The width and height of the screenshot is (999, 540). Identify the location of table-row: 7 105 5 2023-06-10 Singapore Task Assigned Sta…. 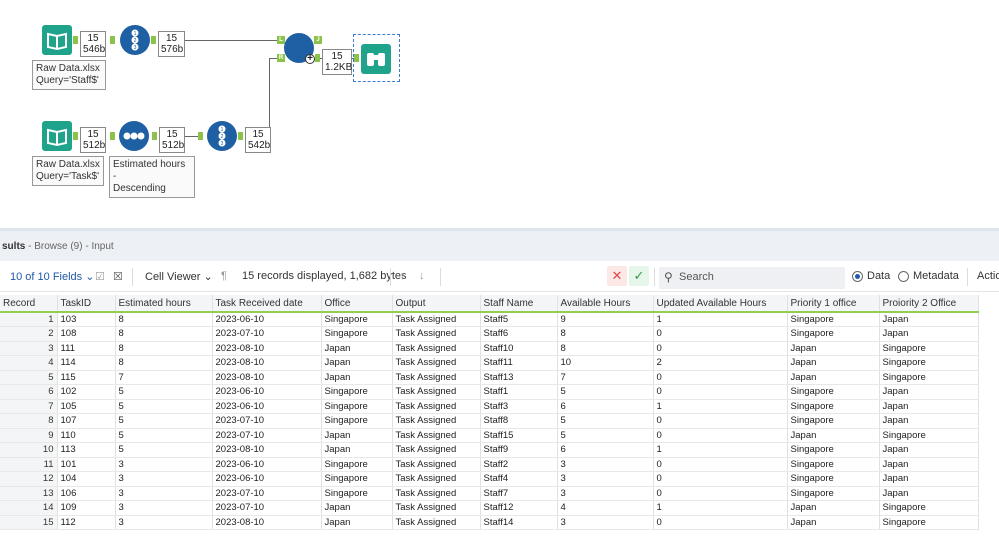
(489, 406).